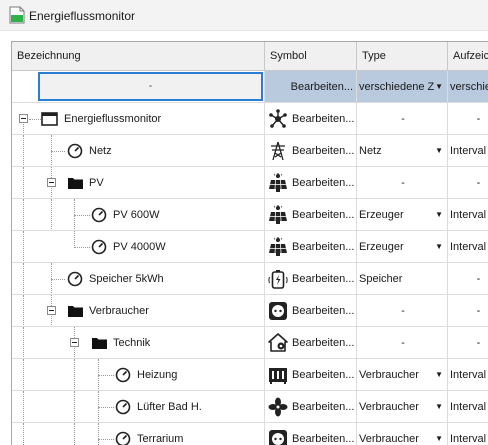 The image size is (488, 445). I want to click on column-header-type: Type, so click(402, 56).